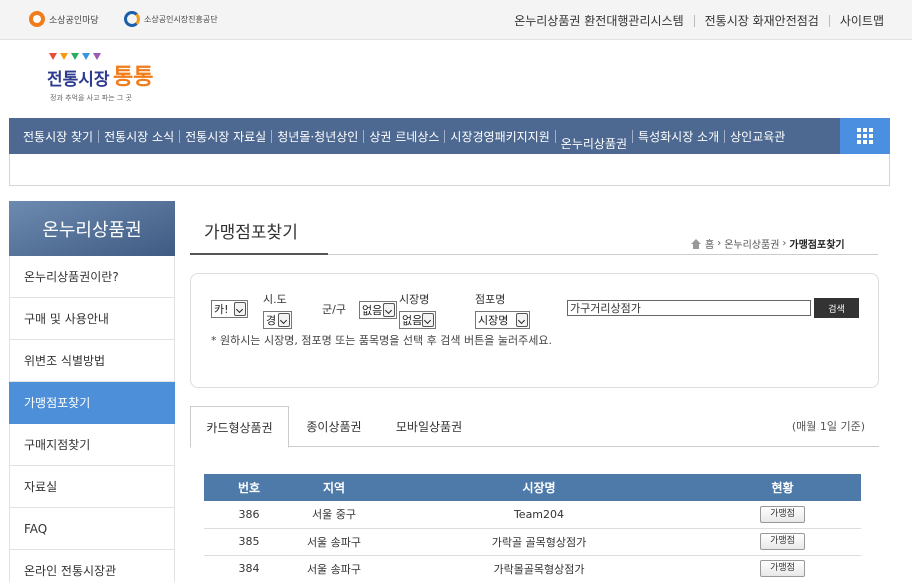 The image size is (912, 582). What do you see at coordinates (221, 309) in the screenshot?
I see `voucher-type-value: 카!` at bounding box center [221, 309].